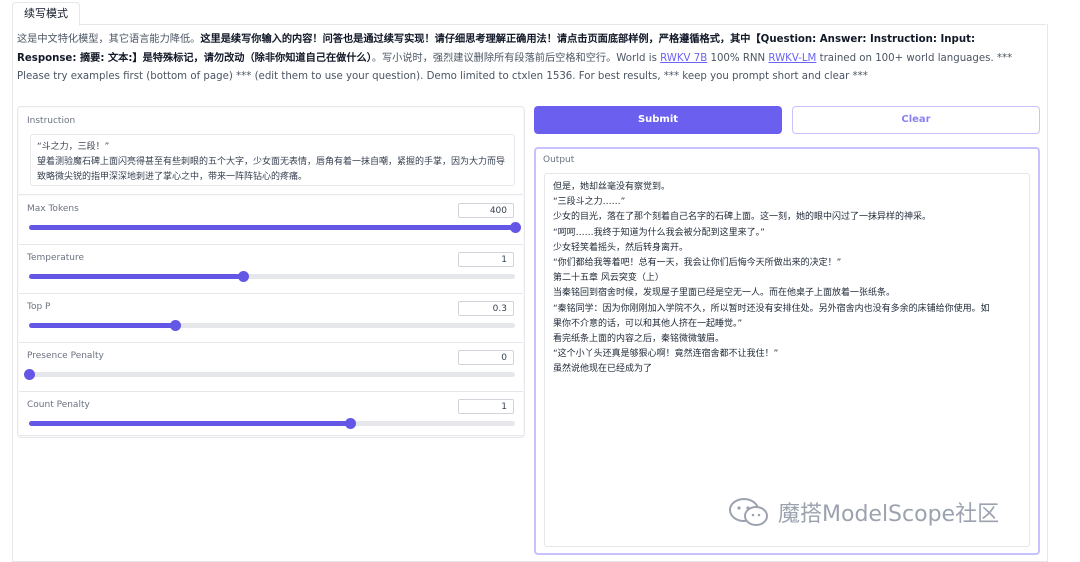 Image resolution: width=1080 pixels, height=562 pixels. I want to click on slider-block: Top P 0.3, so click(271, 318).